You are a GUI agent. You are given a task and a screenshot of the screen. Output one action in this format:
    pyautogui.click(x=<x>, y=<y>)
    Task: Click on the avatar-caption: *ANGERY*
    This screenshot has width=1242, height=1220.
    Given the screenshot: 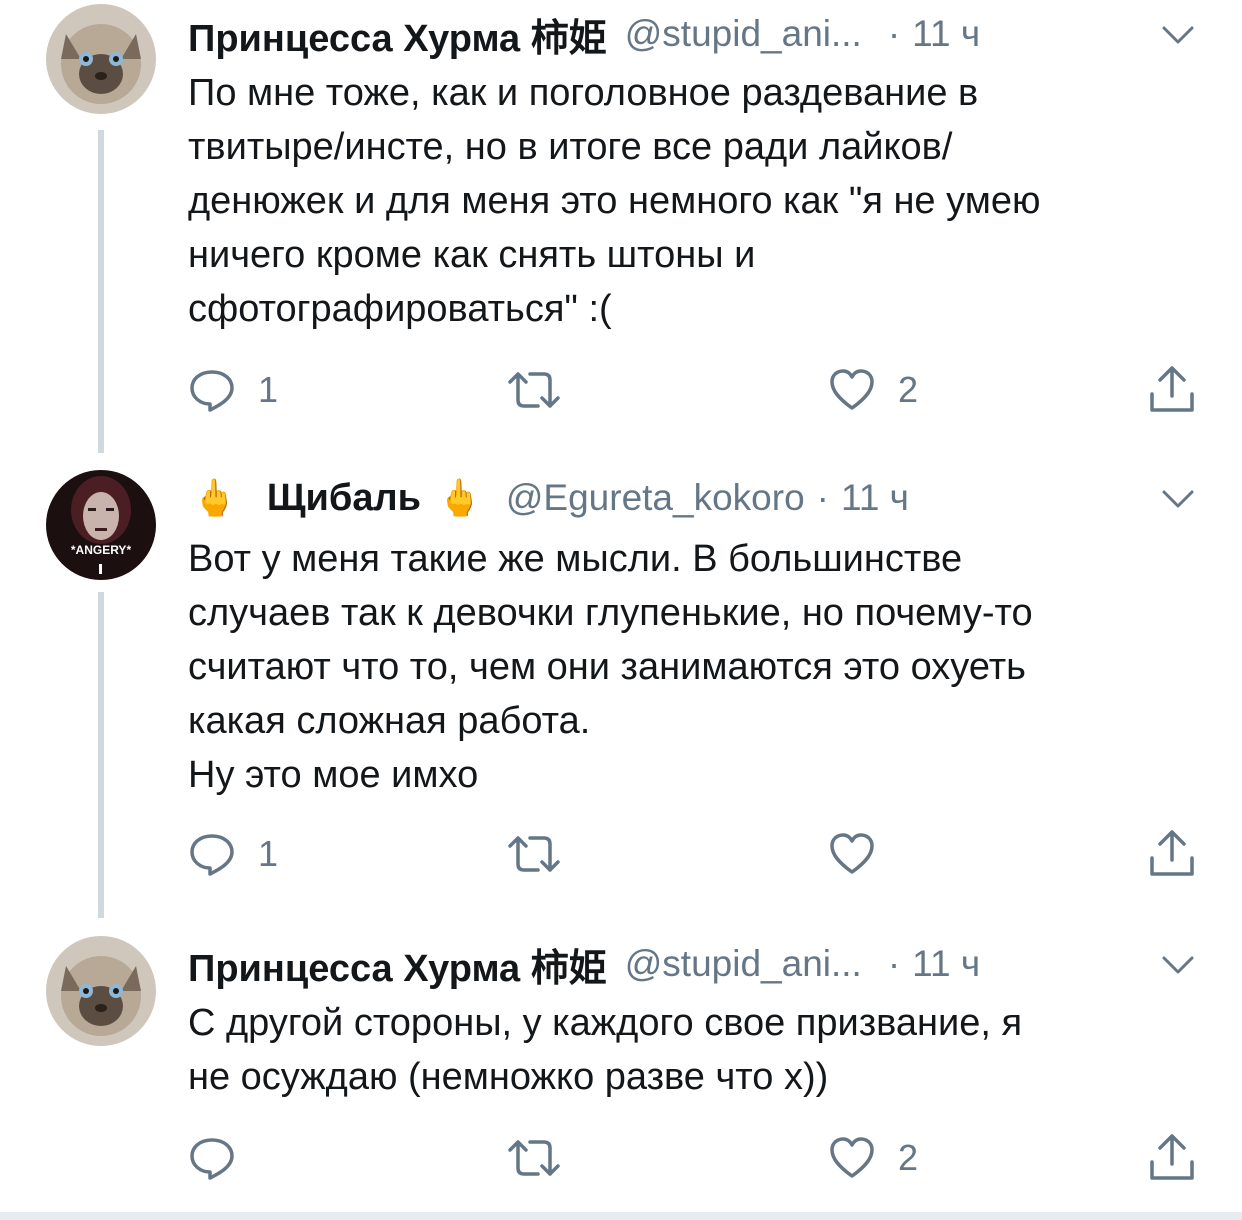 What is the action you would take?
    pyautogui.click(x=101, y=550)
    